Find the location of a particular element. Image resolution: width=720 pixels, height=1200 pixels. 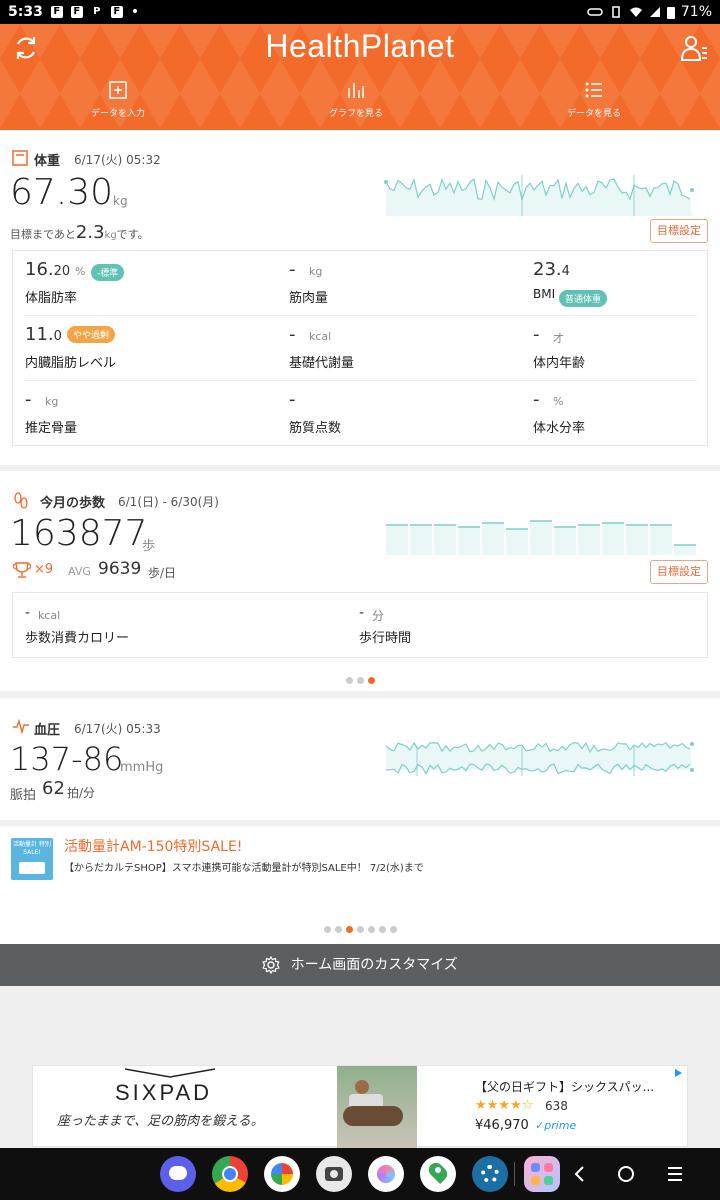

goal-unit: kg is located at coordinates (110, 235).